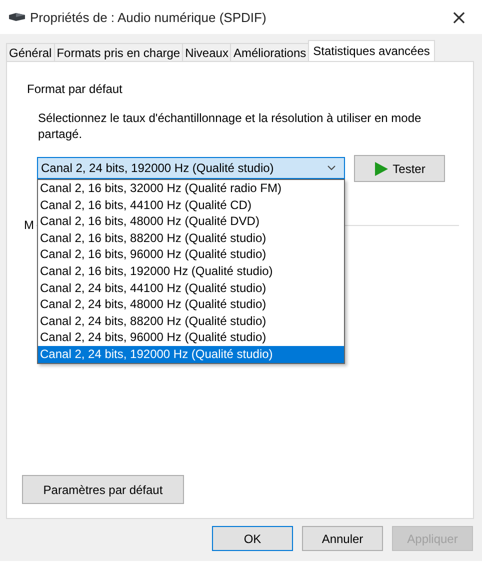 This screenshot has width=482, height=565. What do you see at coordinates (191, 304) in the screenshot?
I see `dropdown-option: Canal 2, 24 bits, 48000 Hz (Qualité studio)` at bounding box center [191, 304].